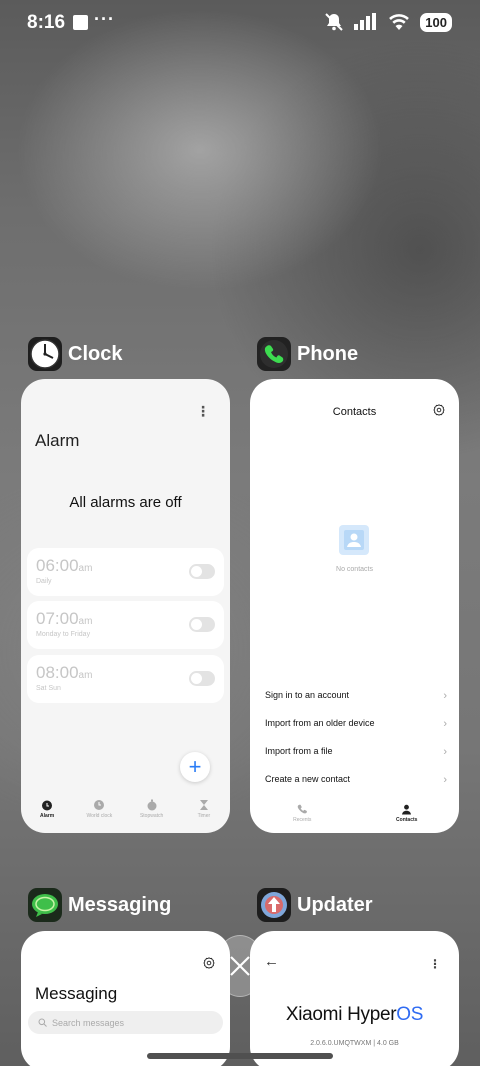  I want to click on tab-contacts: Contacts, so click(407, 813).